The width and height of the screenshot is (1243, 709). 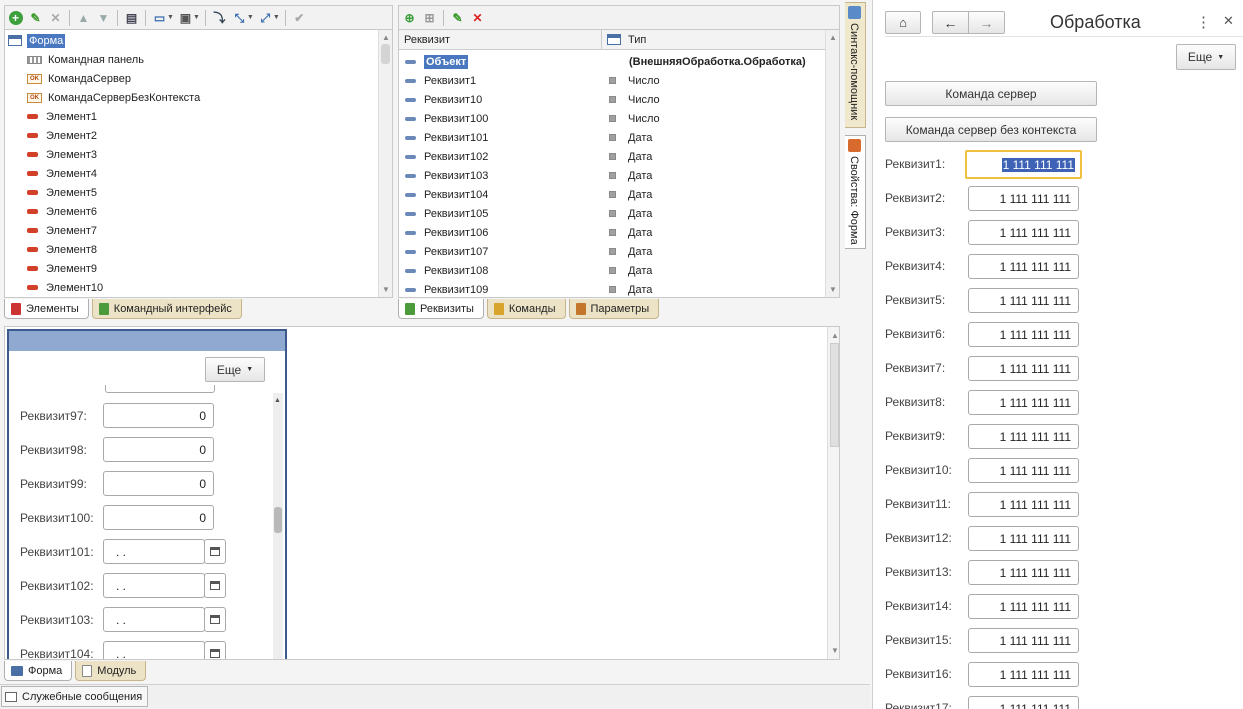 I want to click on home-button: ⌂, so click(x=903, y=22).